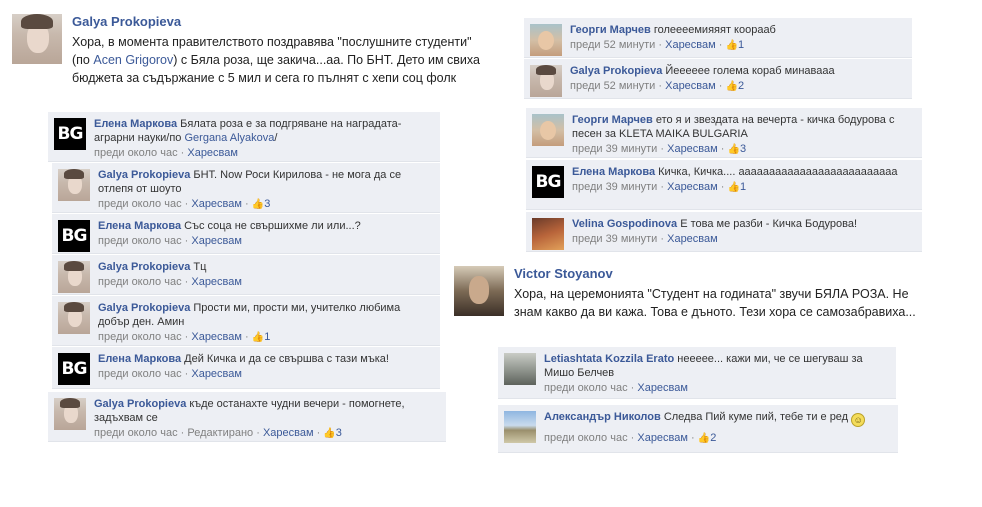 The height and width of the screenshot is (507, 982). Describe the element at coordinates (286, 359) in the screenshot. I see `comment-text: Дей Кичка и да се свършва с тази мъка!` at that location.